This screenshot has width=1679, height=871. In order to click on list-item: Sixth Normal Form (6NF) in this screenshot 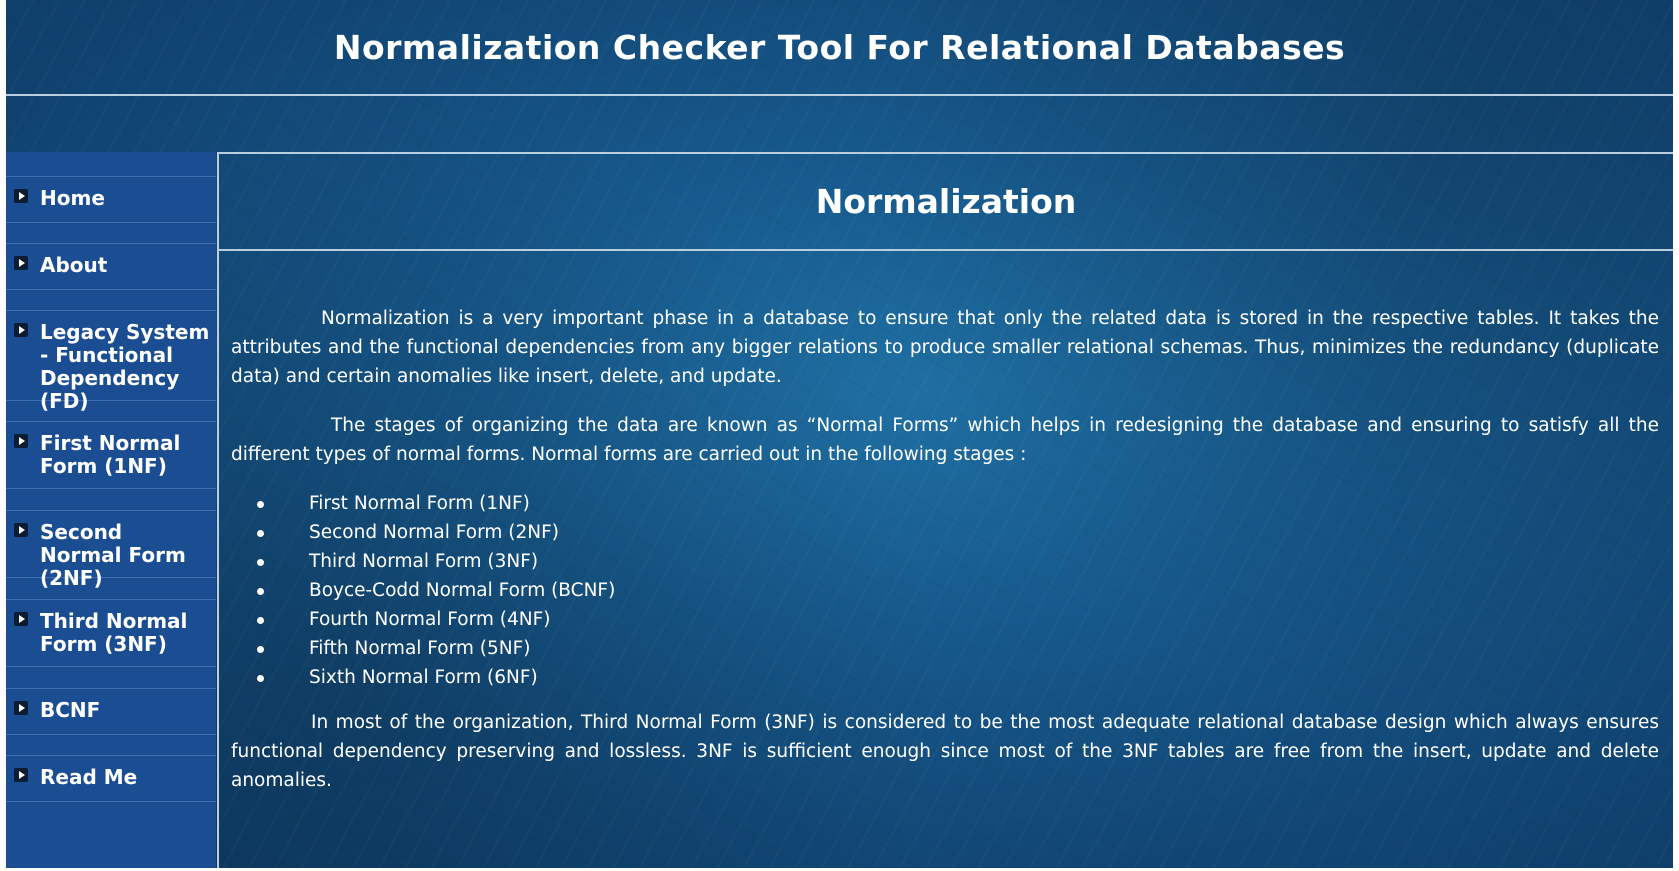, I will do `click(958, 677)`.